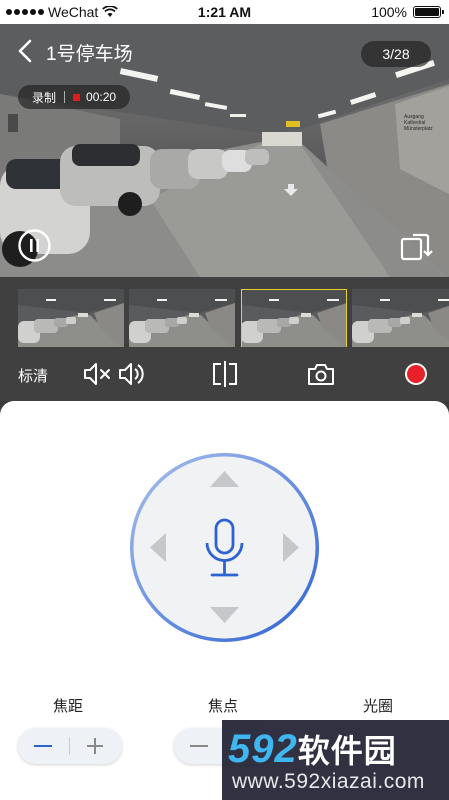 The image size is (449, 800). Describe the element at coordinates (294, 319) in the screenshot. I see `camera-thumbnail-selected` at that location.